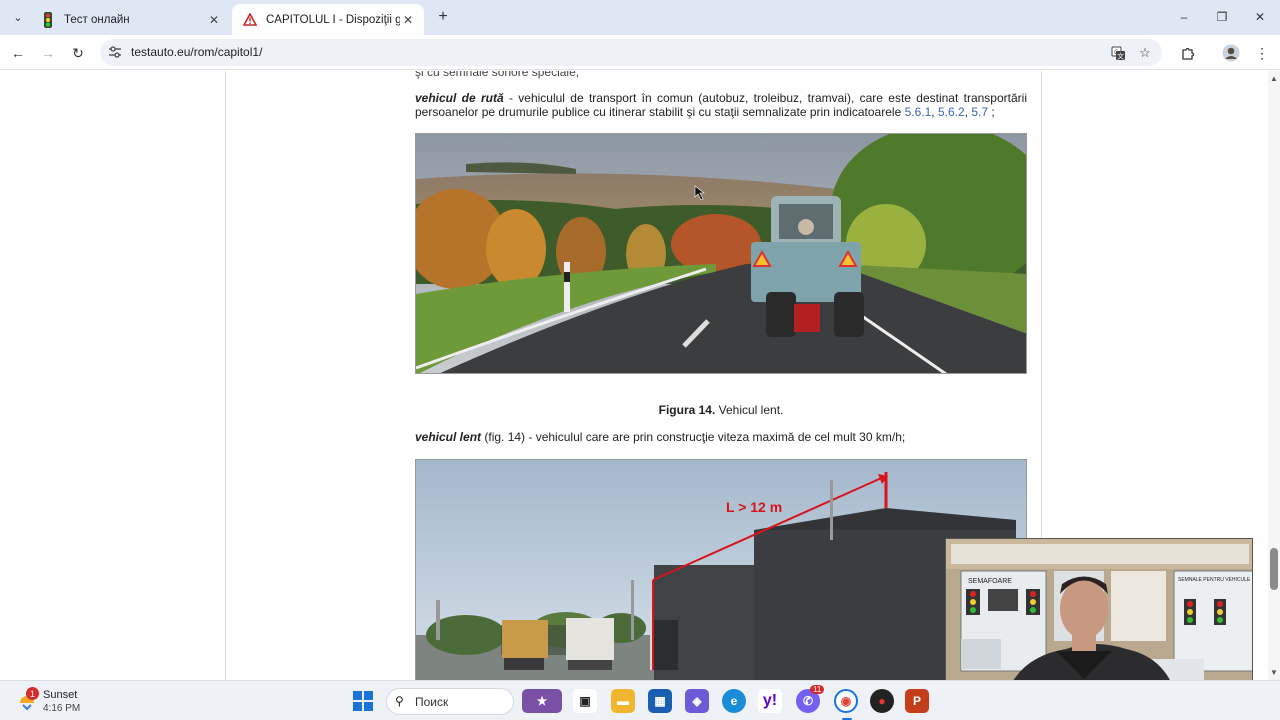  Describe the element at coordinates (459, 98) in the screenshot. I see `term-route-vehicle: vehicul de rută` at that location.